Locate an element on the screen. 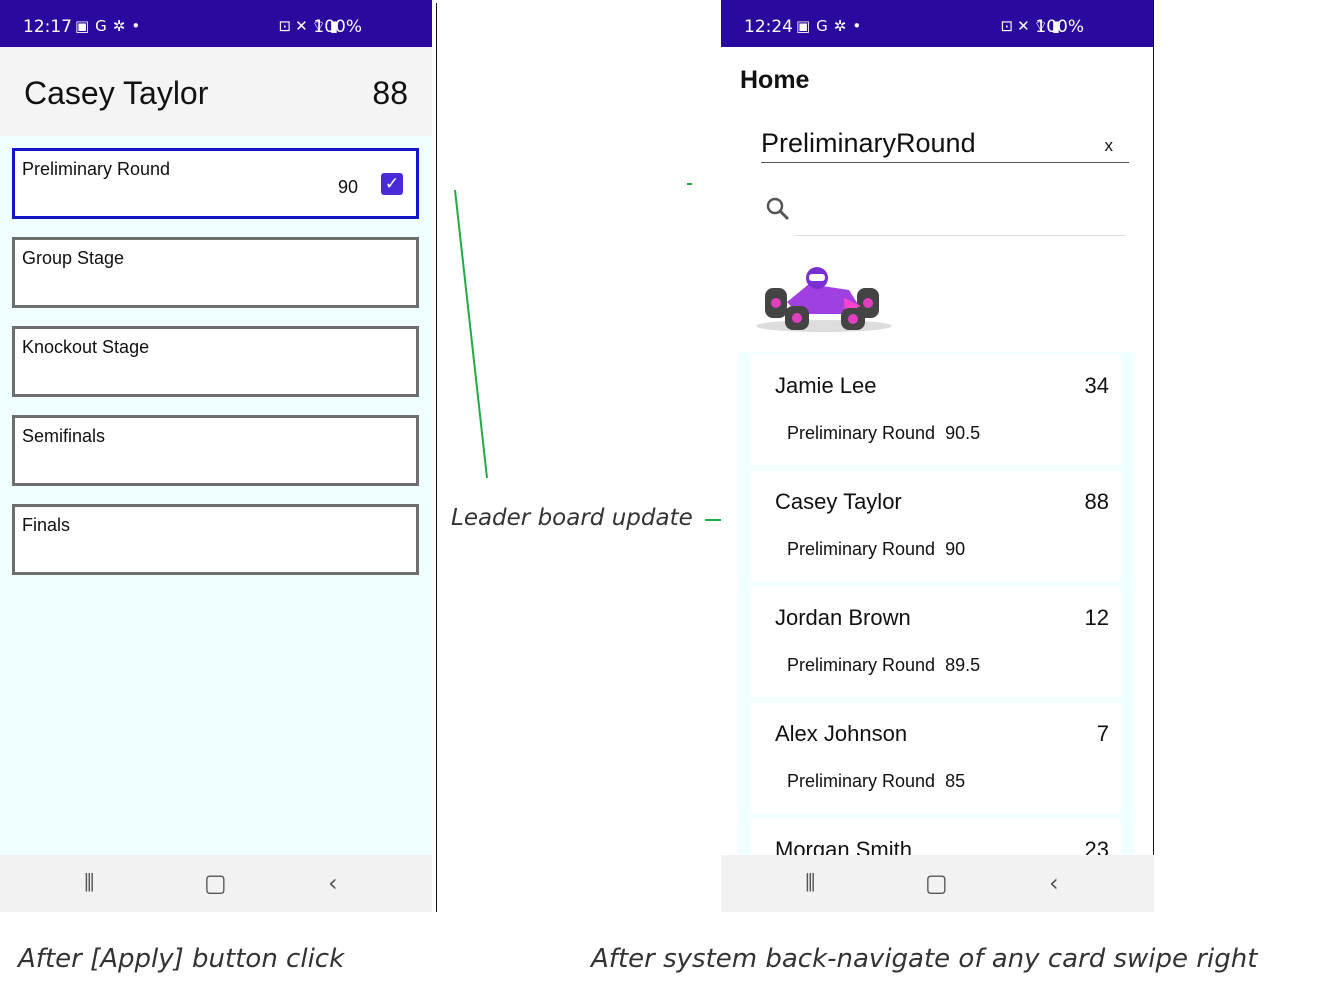  player-round: Preliminary Round 85 is located at coordinates (876, 781).